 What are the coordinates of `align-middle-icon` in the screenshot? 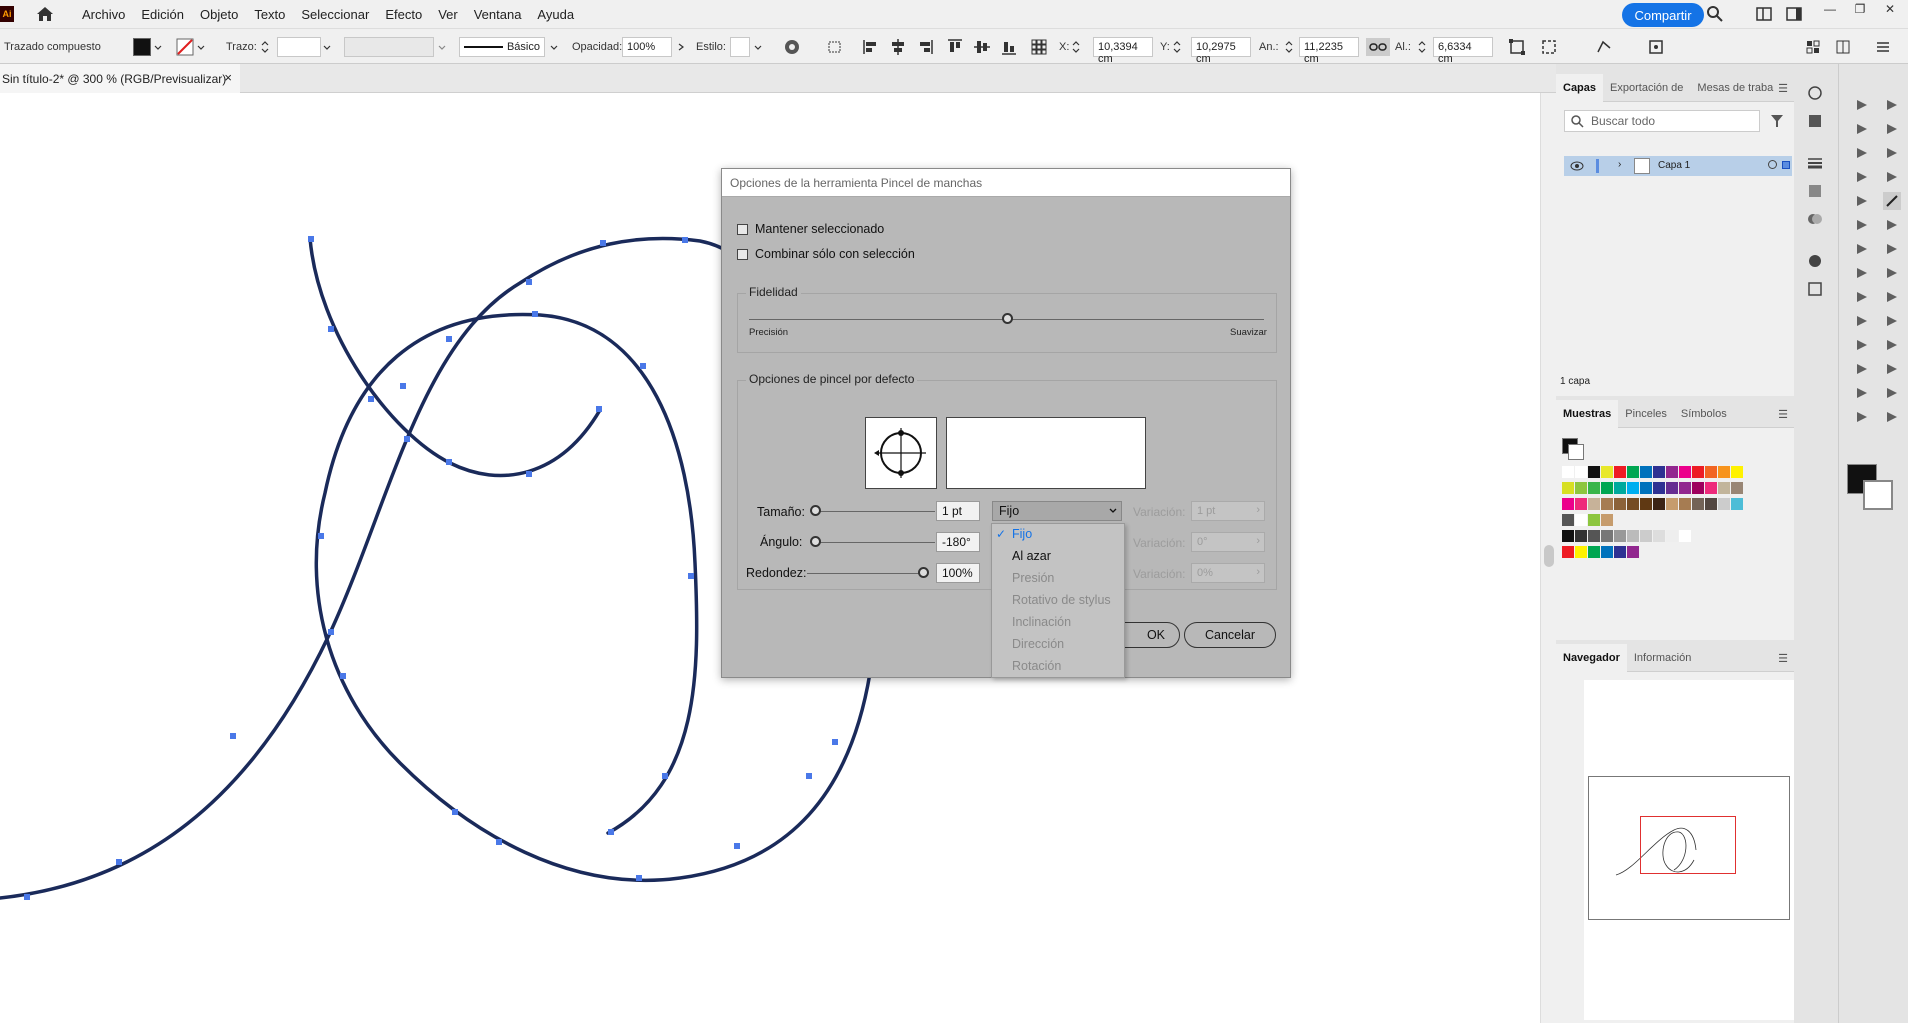 It's located at (982, 47).